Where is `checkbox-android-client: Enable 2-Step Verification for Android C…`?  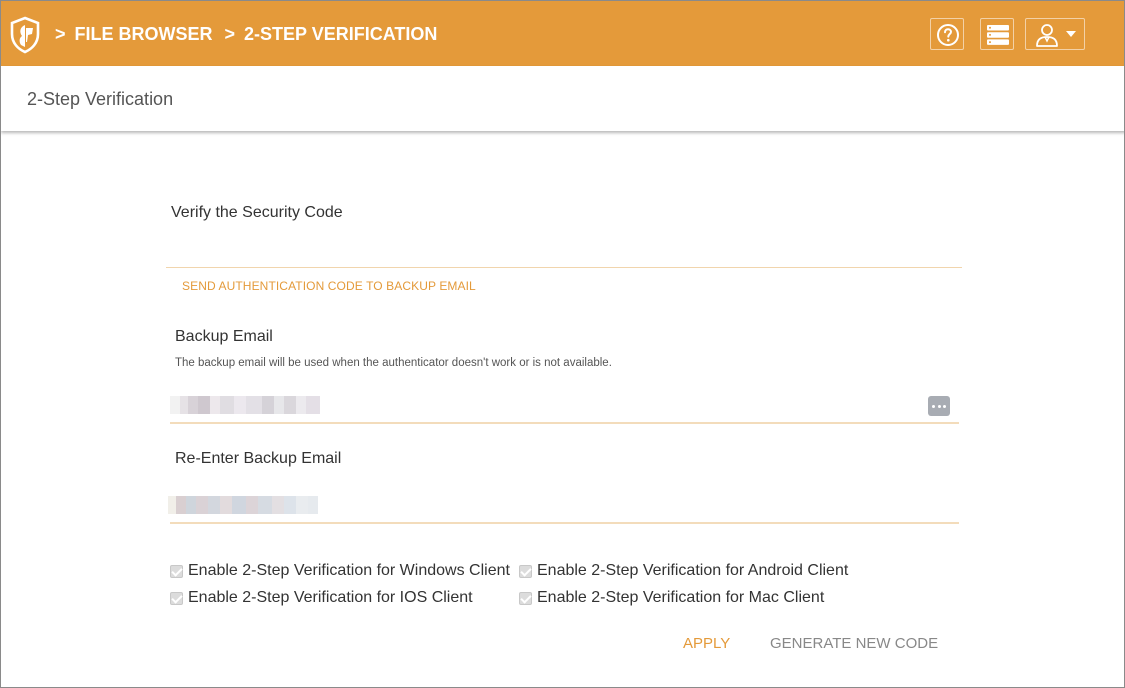
checkbox-android-client: Enable 2-Step Verification for Android C… is located at coordinates (683, 571).